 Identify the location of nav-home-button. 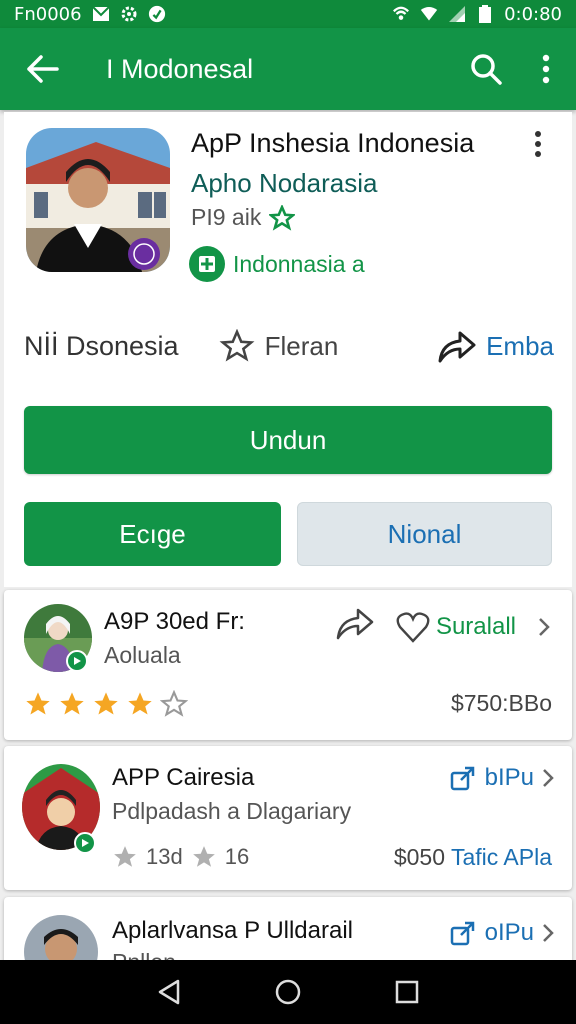
(288, 992).